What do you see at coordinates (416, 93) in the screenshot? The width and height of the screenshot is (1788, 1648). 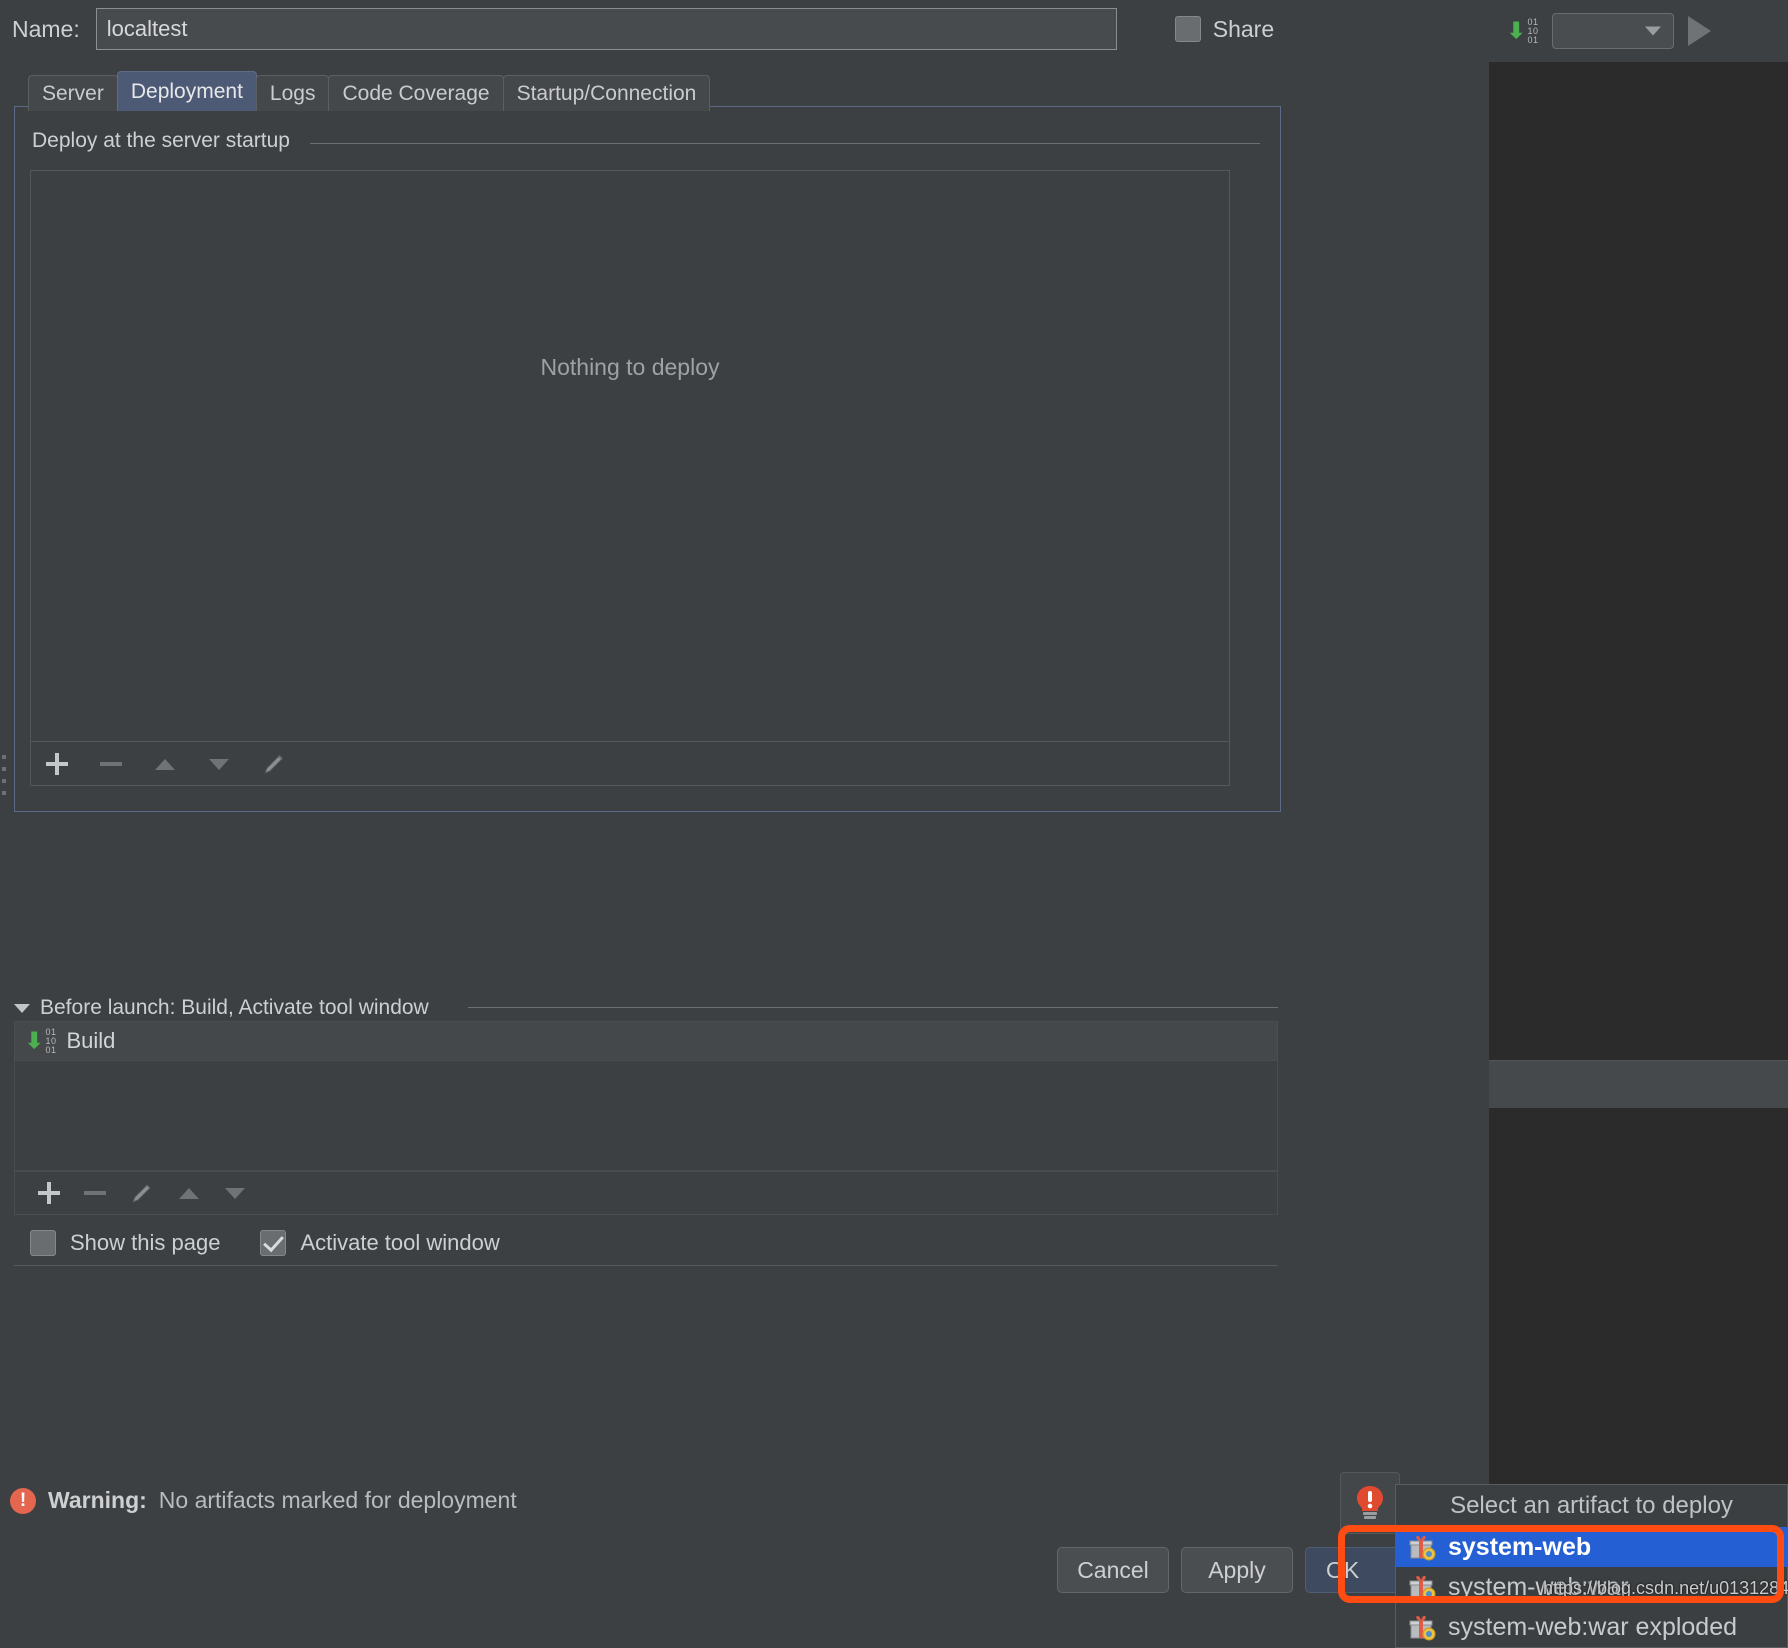 I see `tab-code-coverage: Code Coverage` at bounding box center [416, 93].